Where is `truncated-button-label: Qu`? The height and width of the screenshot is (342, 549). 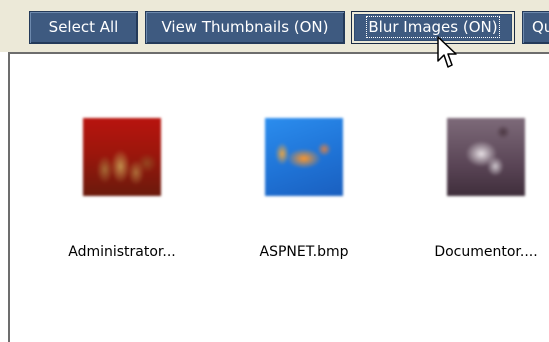
truncated-button-label: Qu is located at coordinates (540, 27).